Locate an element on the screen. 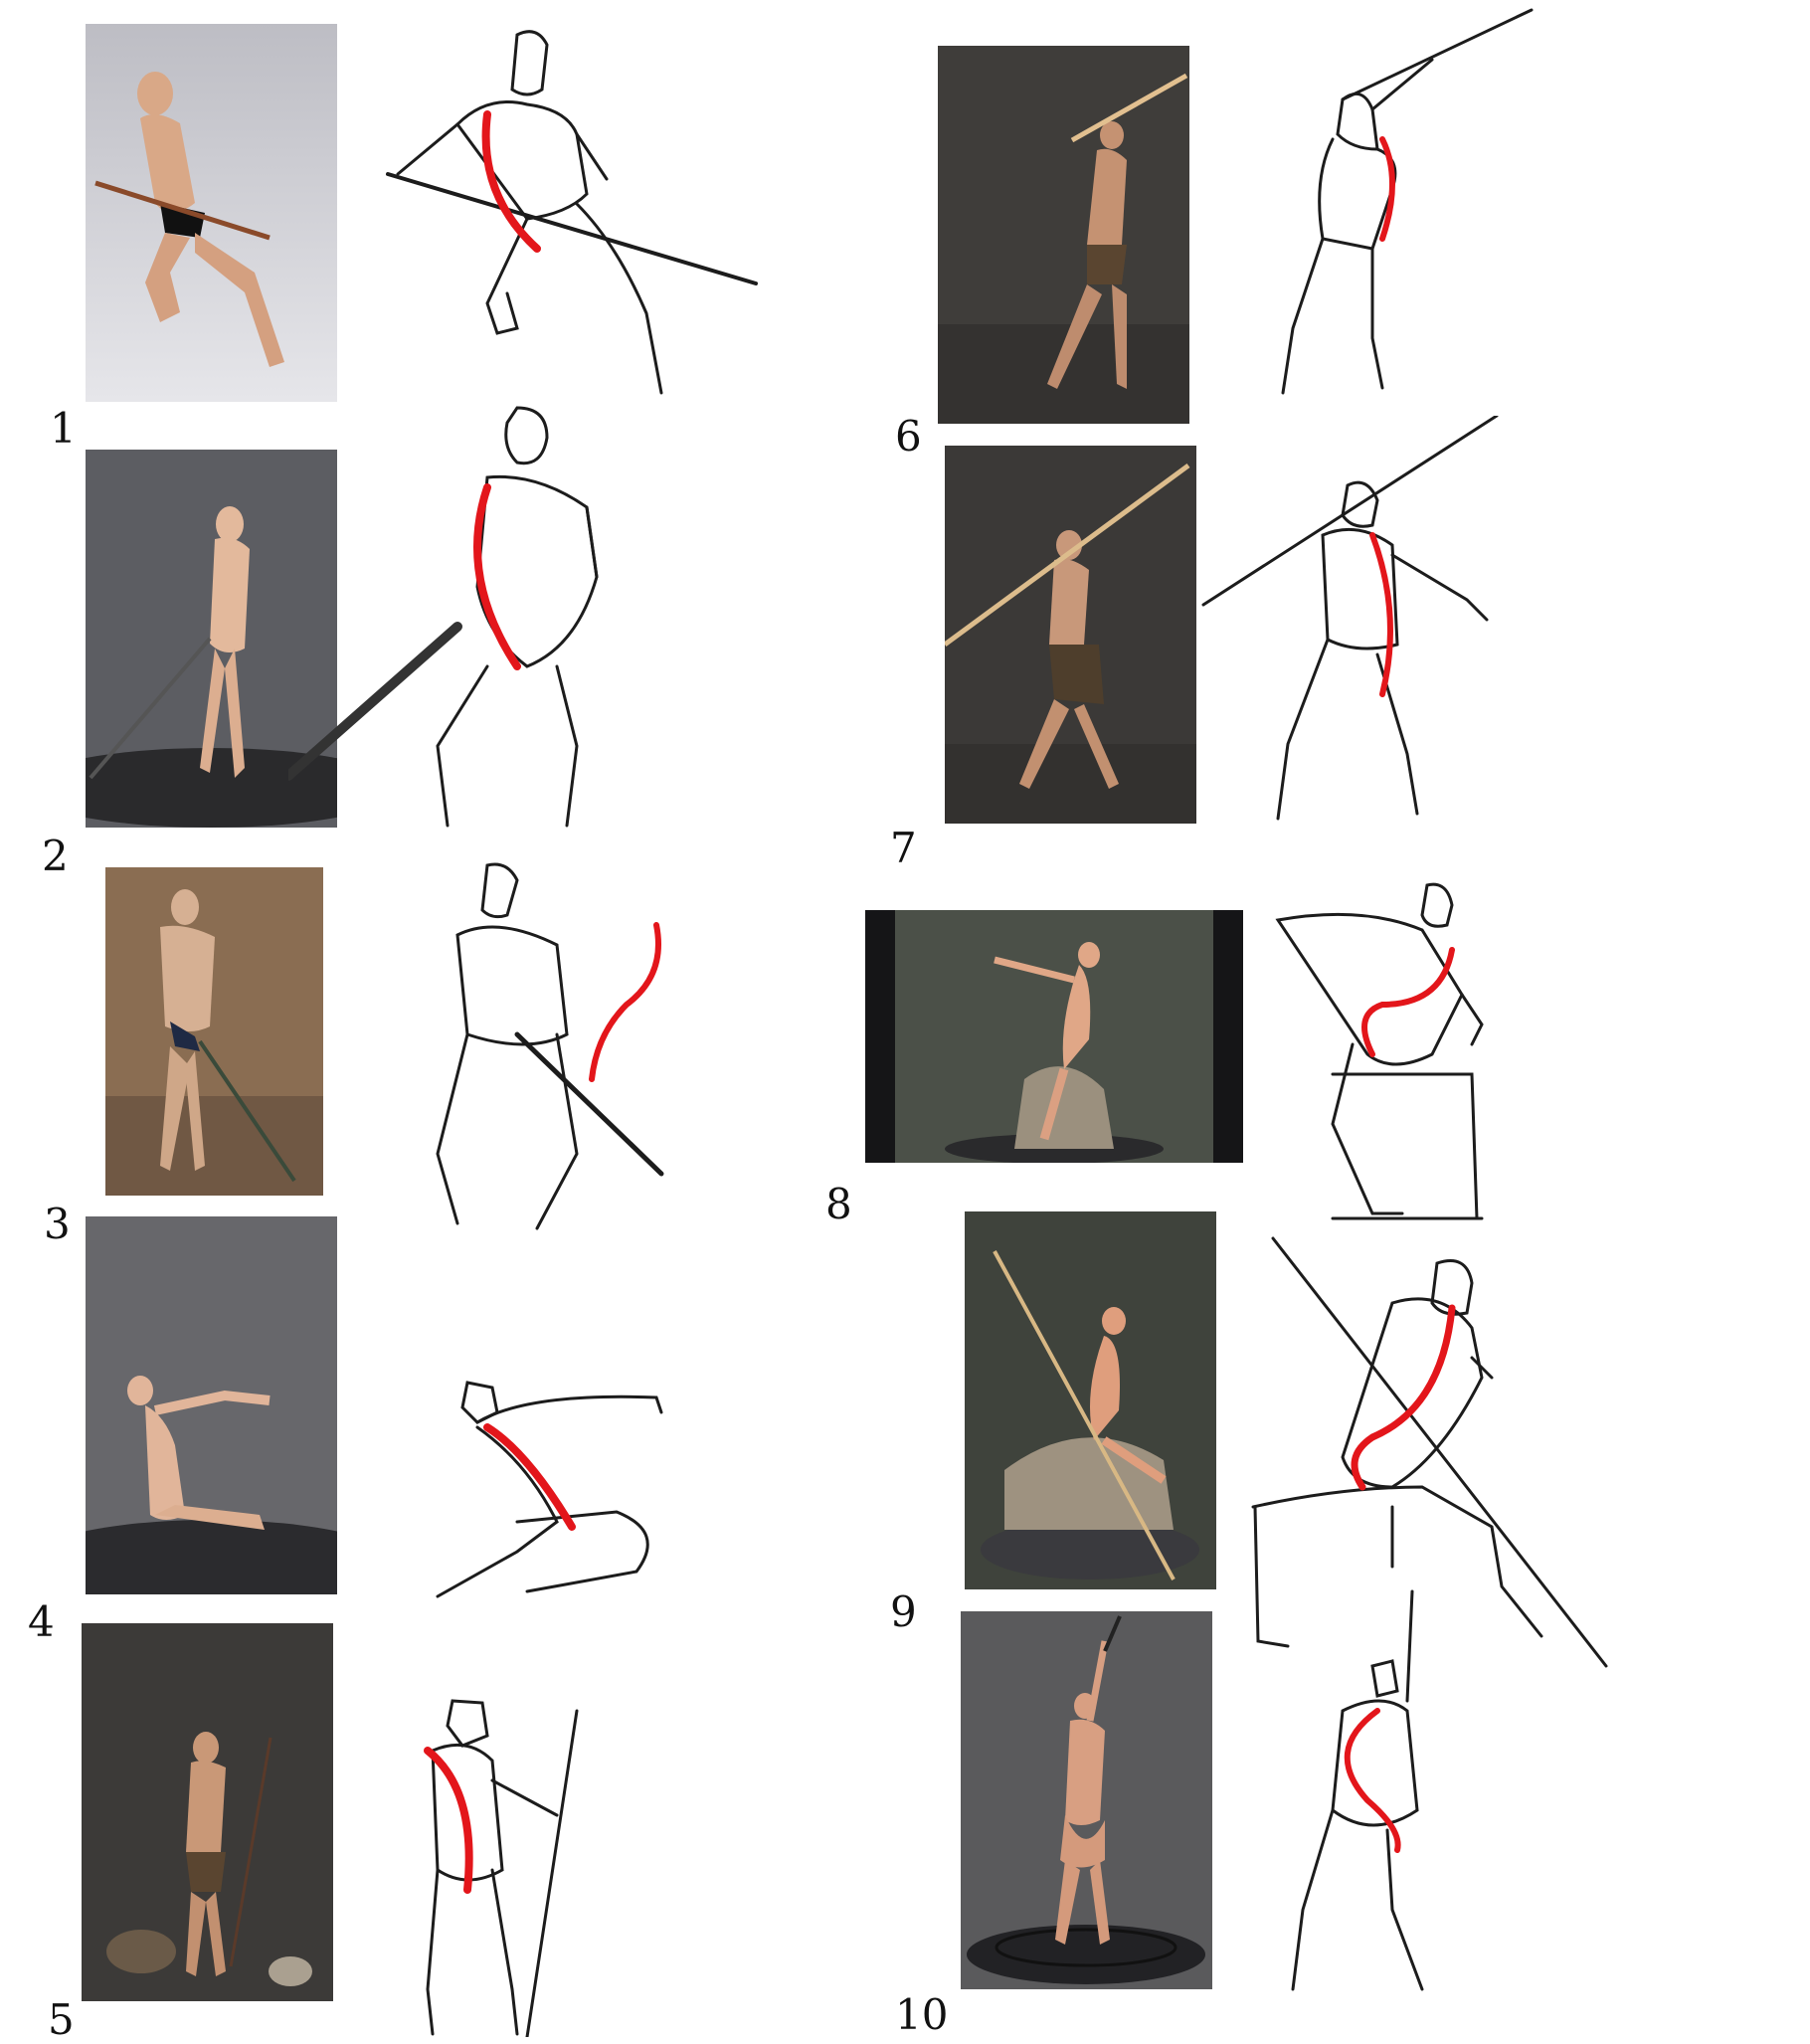  pose-number-1: 1 is located at coordinates (64, 429).